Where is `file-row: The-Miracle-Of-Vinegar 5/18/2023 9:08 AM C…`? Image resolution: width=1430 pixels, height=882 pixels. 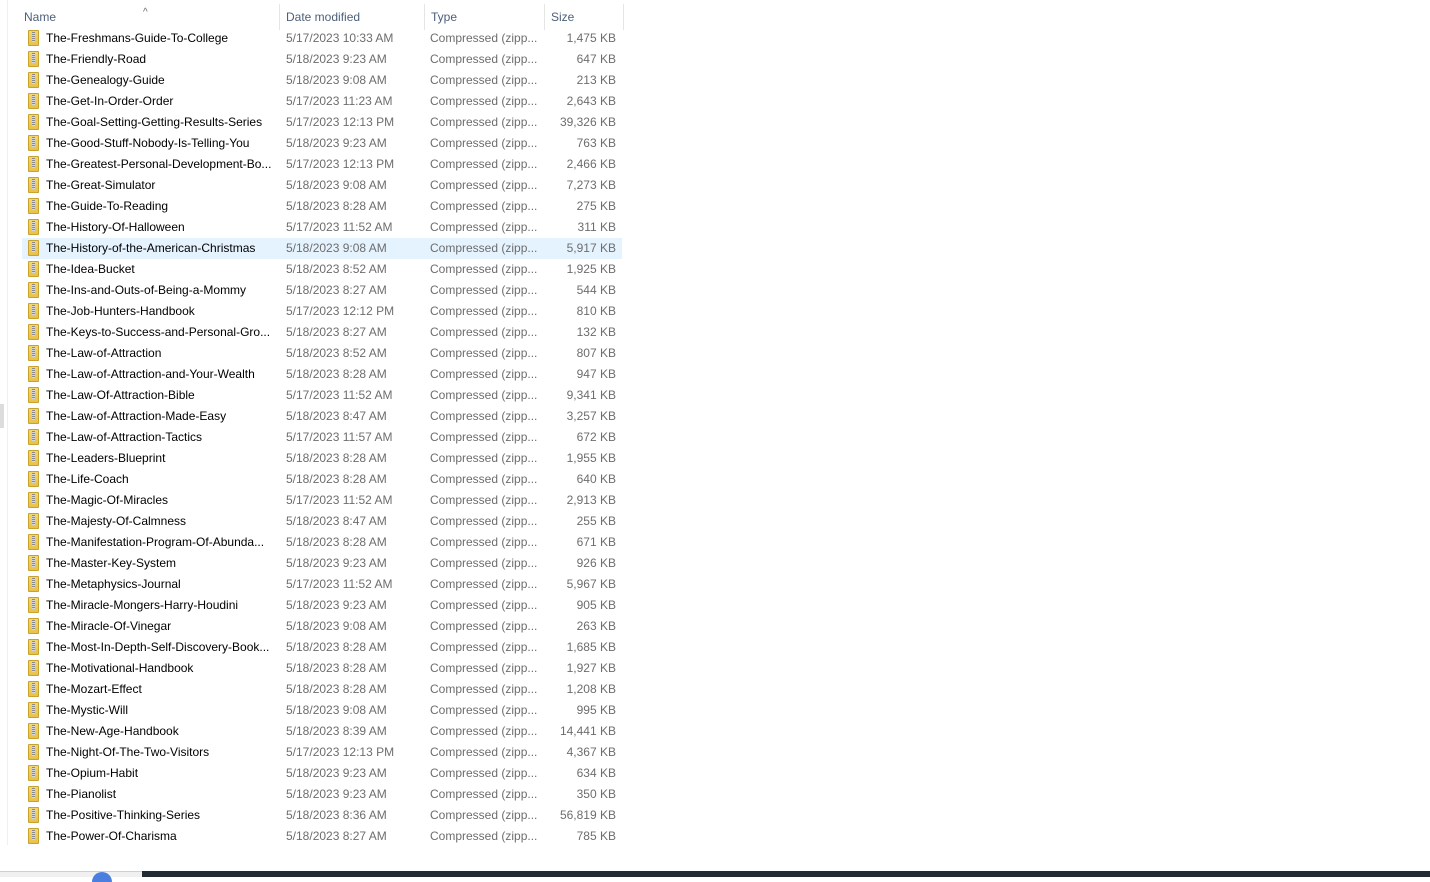
file-row: The-Miracle-Of-Vinegar 5/18/2023 9:08 AM C… is located at coordinates (322, 626).